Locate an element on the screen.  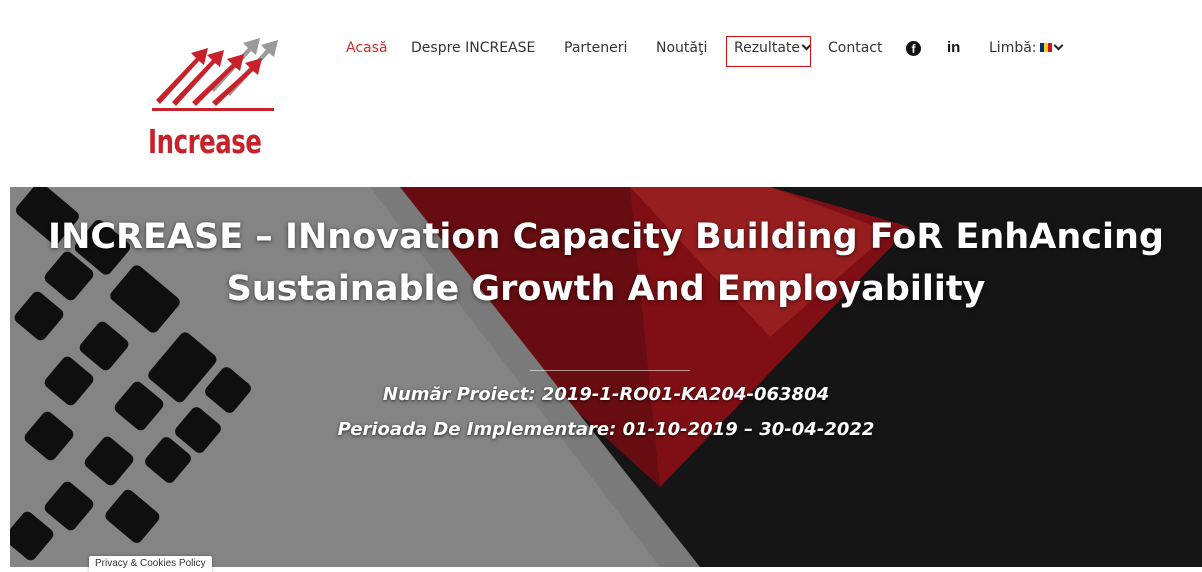
nav-item-acasa: Acasă is located at coordinates (366, 48).